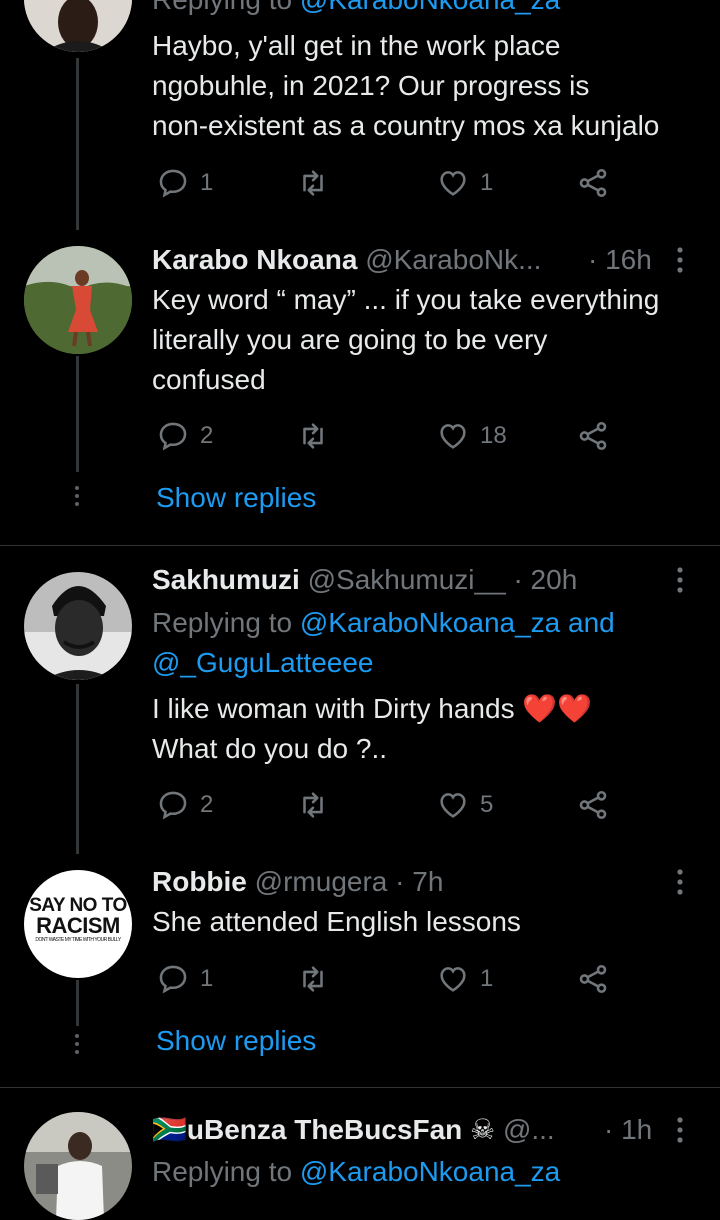 This screenshot has height=1220, width=720. Describe the element at coordinates (407, 579) in the screenshot. I see `user-handle: @Sakhumuzi__` at that location.